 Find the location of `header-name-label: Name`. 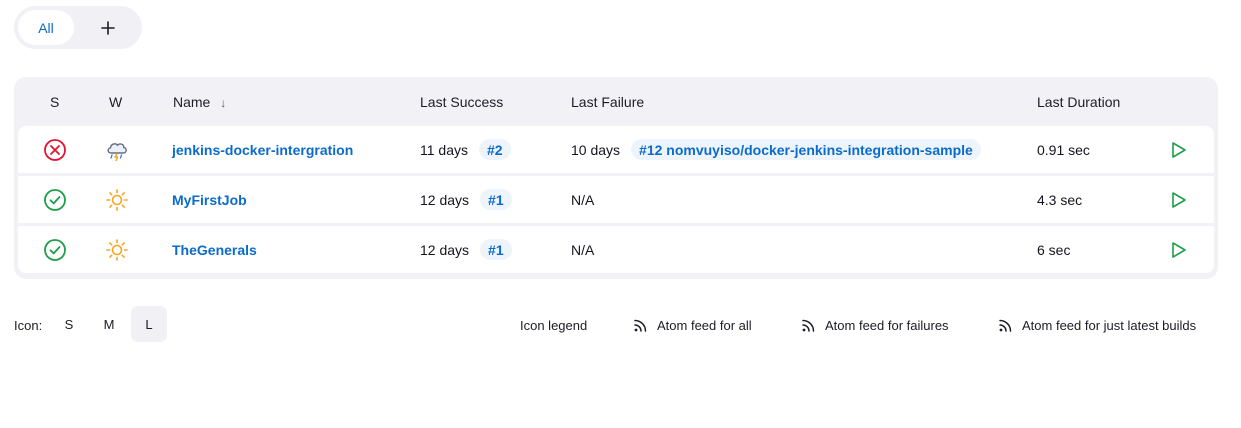

header-name-label: Name is located at coordinates (192, 102).